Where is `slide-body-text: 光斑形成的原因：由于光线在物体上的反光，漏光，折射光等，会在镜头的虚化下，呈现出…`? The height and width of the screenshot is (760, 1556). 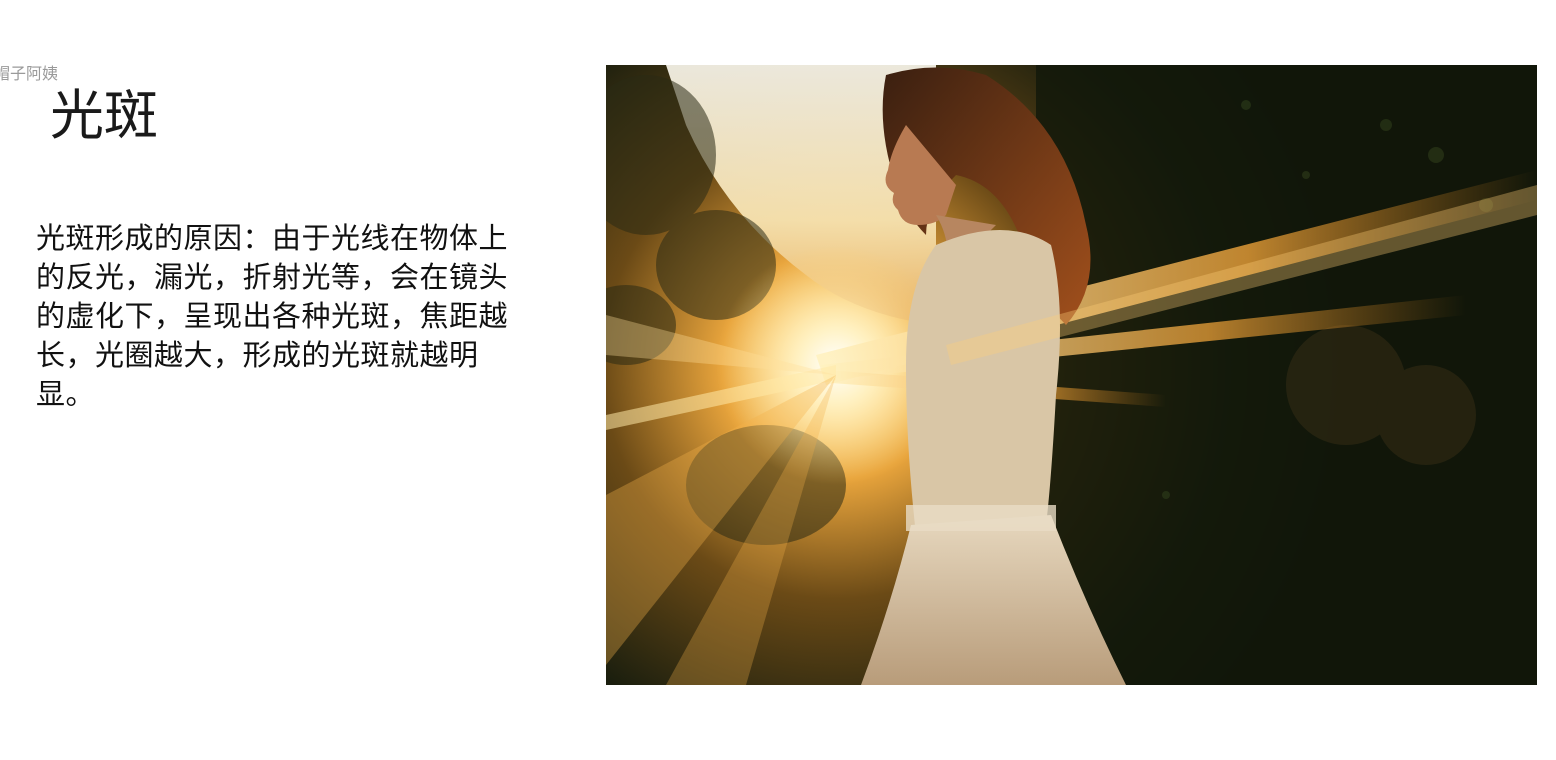
slide-body-text: 光斑形成的原因：由于光线在物体上的反光，漏光，折射光等，会在镜头的虚化下，呈现出… is located at coordinates (272, 316).